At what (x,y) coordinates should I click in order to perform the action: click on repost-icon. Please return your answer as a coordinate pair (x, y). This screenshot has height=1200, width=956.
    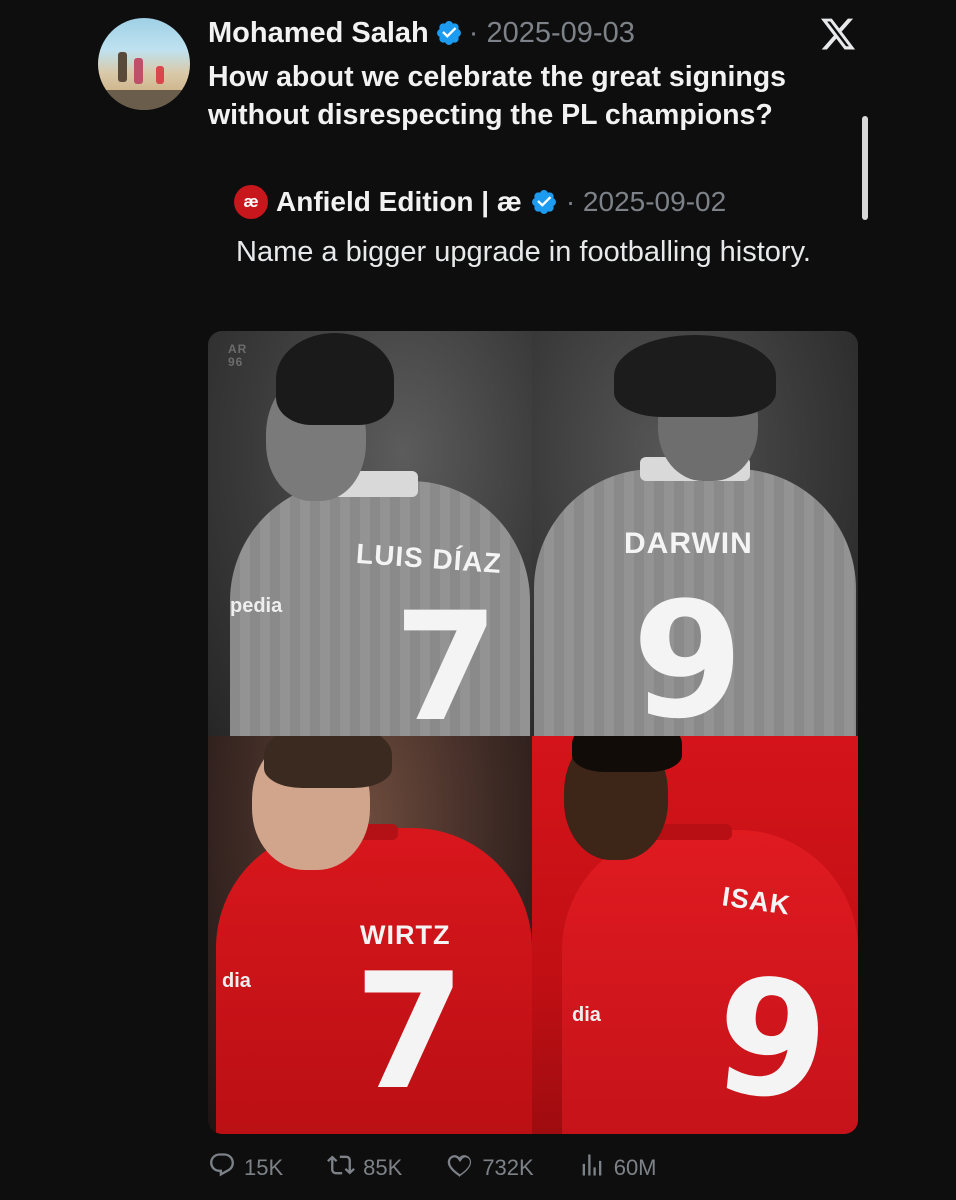
    Looking at the image, I should click on (341, 1168).